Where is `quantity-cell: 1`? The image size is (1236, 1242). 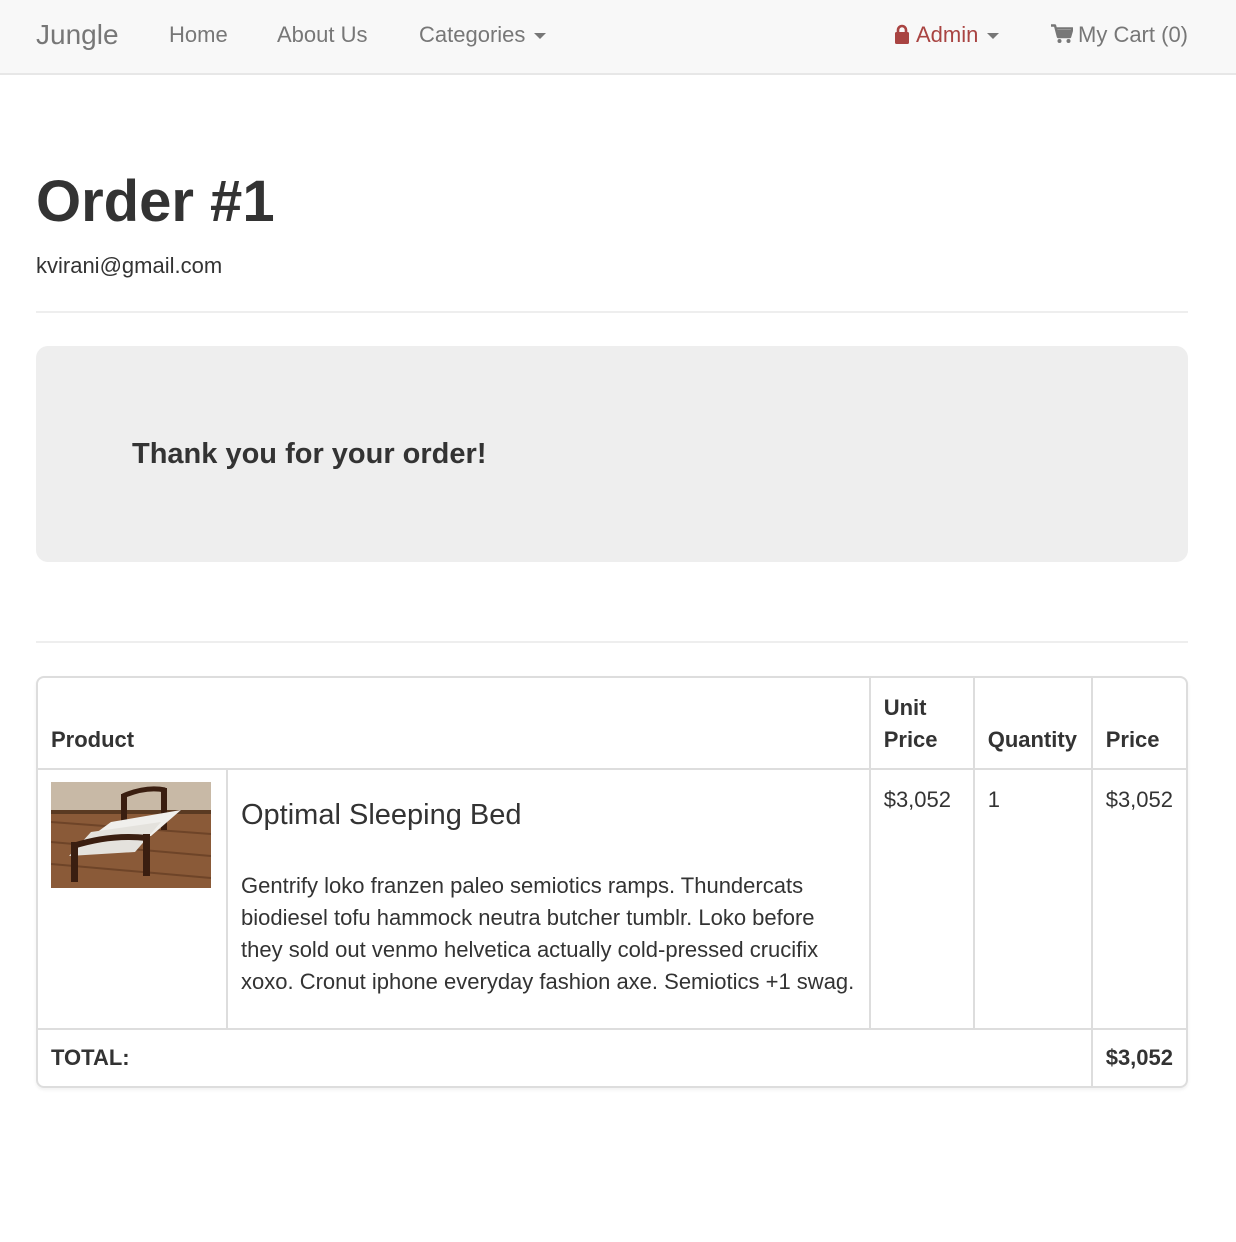 quantity-cell: 1 is located at coordinates (1031, 898).